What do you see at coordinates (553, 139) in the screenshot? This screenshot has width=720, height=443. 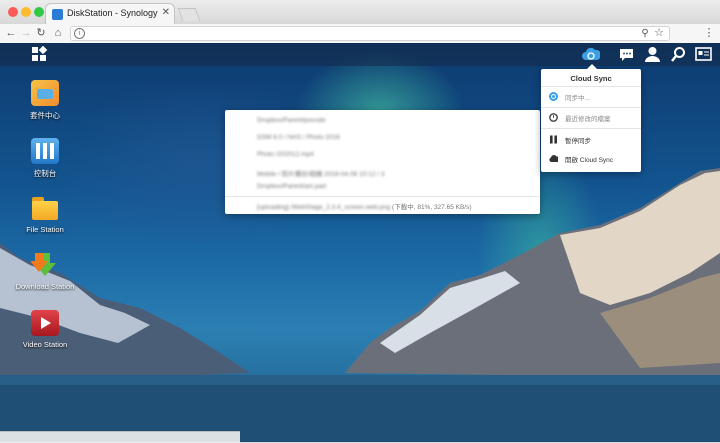 I see `pause-icon` at bounding box center [553, 139].